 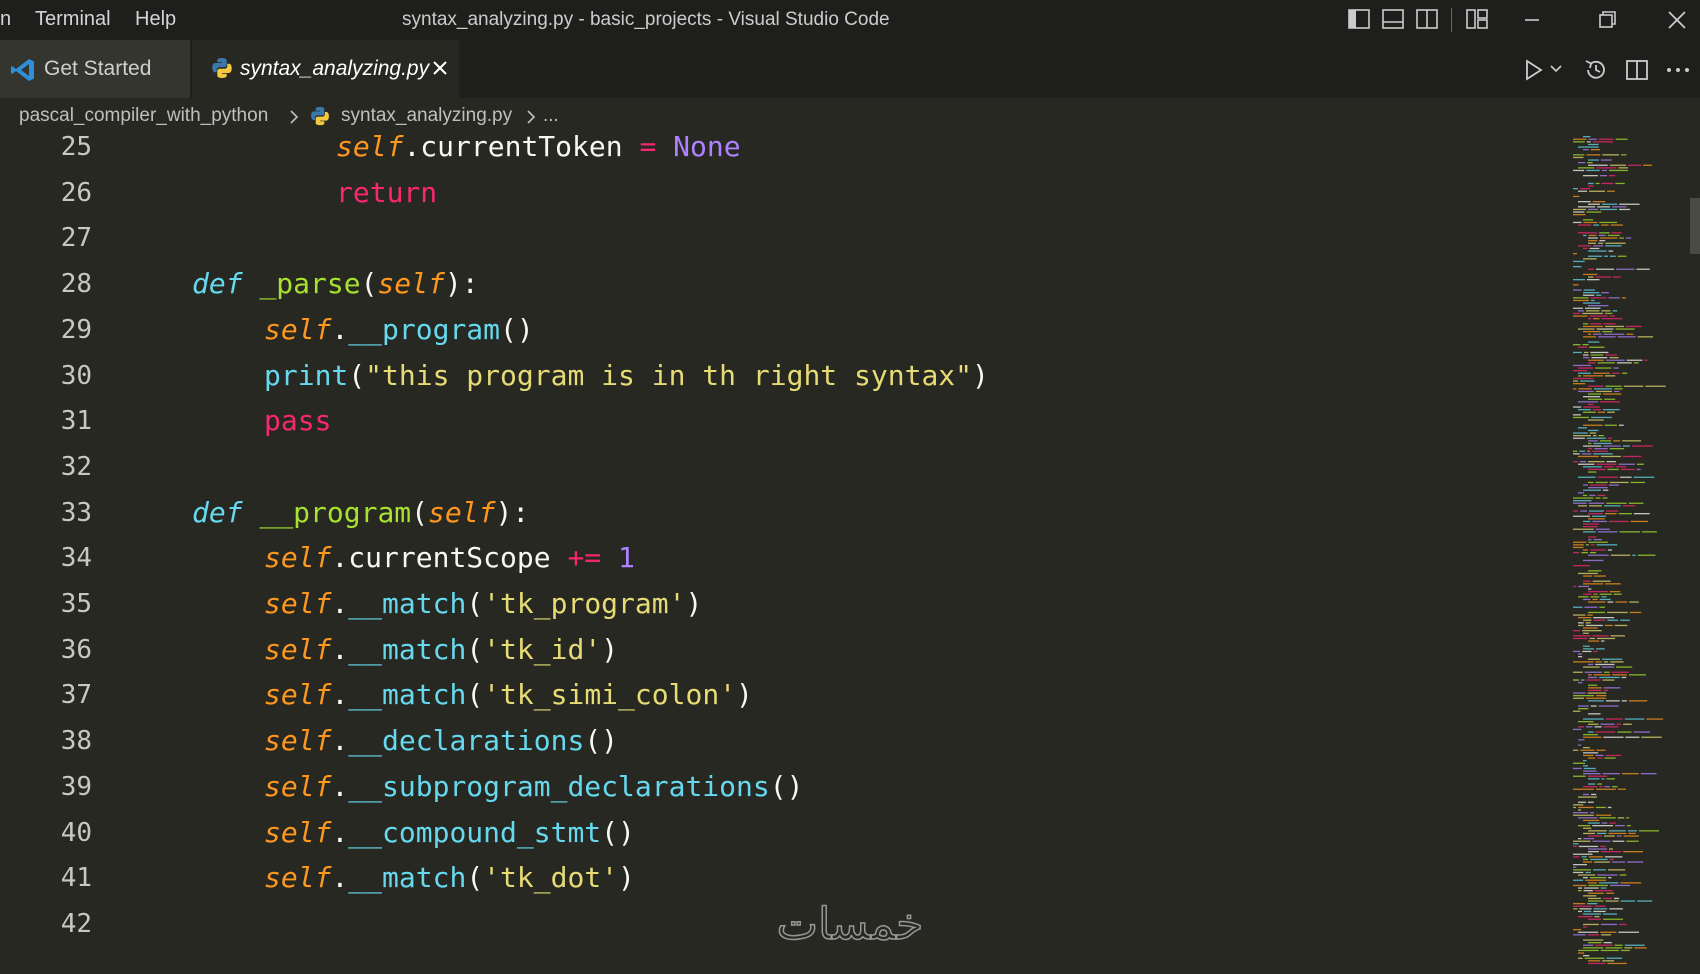 What do you see at coordinates (777, 152) in the screenshot?
I see `code-line: 25 self.currentToken = None` at bounding box center [777, 152].